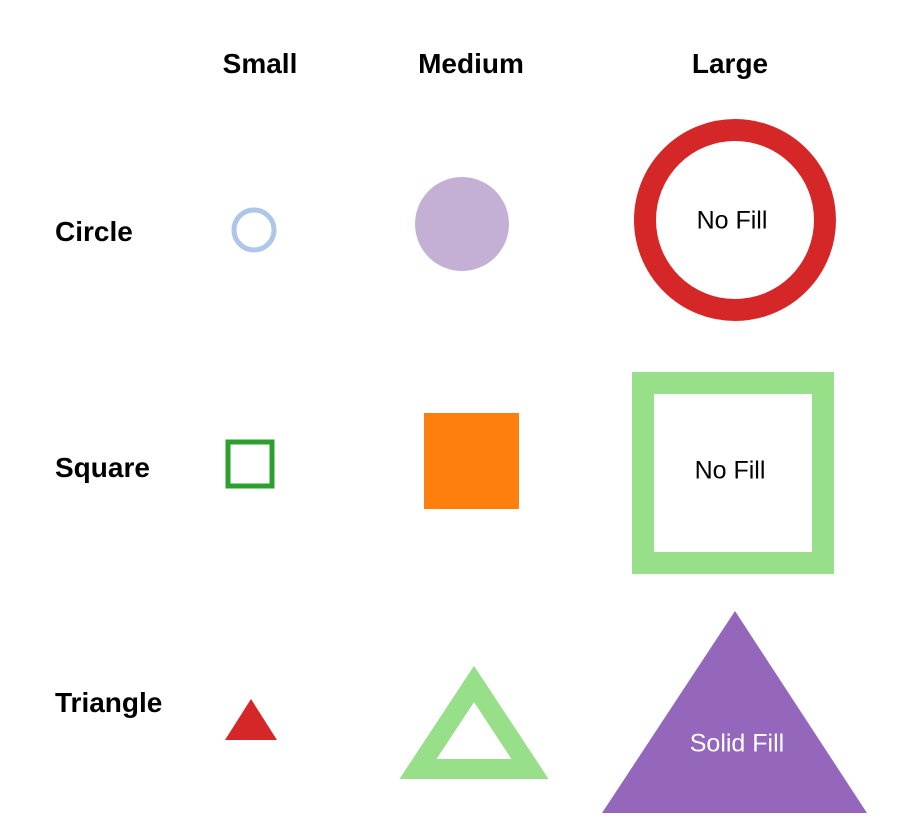 The height and width of the screenshot is (838, 910). What do you see at coordinates (737, 744) in the screenshot?
I see `large-triangle-label: Solid Fill` at bounding box center [737, 744].